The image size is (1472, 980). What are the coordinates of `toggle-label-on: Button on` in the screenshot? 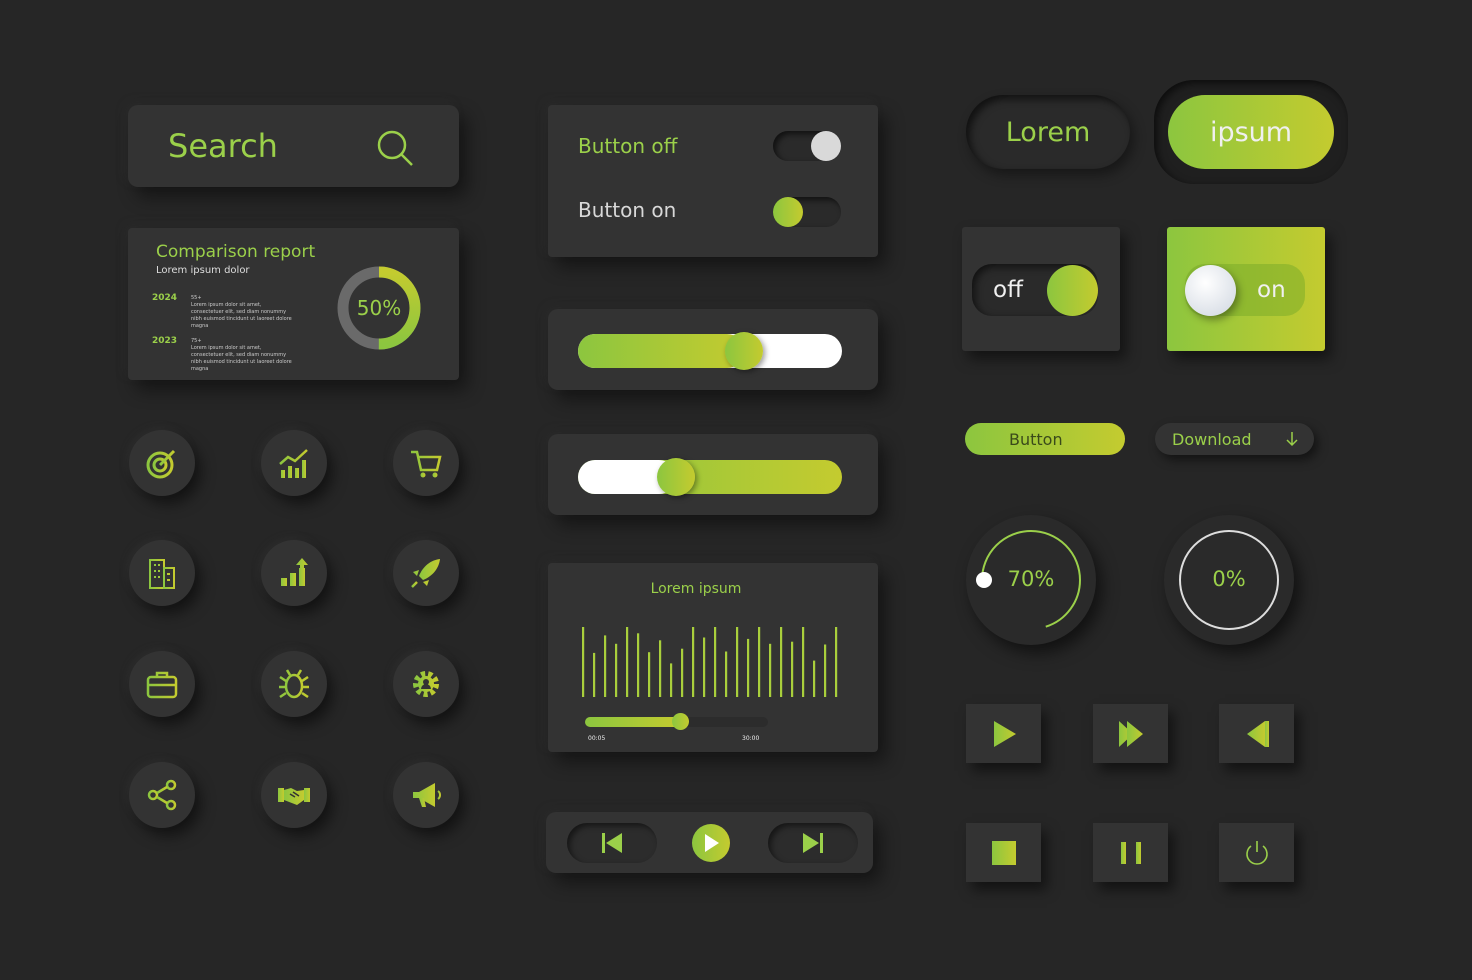 It's located at (627, 210).